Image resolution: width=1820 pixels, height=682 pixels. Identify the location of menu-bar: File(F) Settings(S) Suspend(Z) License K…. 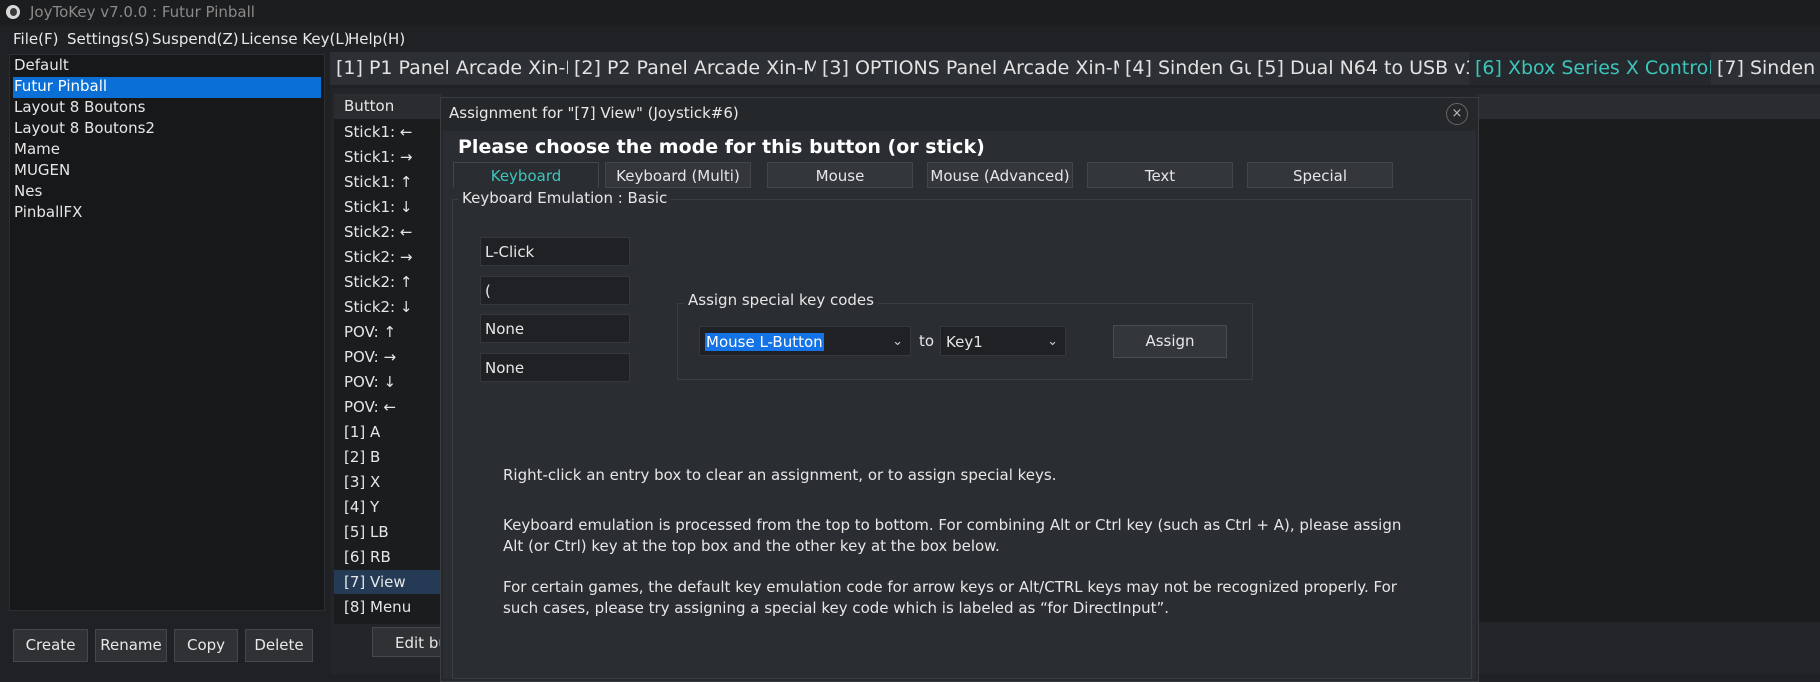
(910, 39).